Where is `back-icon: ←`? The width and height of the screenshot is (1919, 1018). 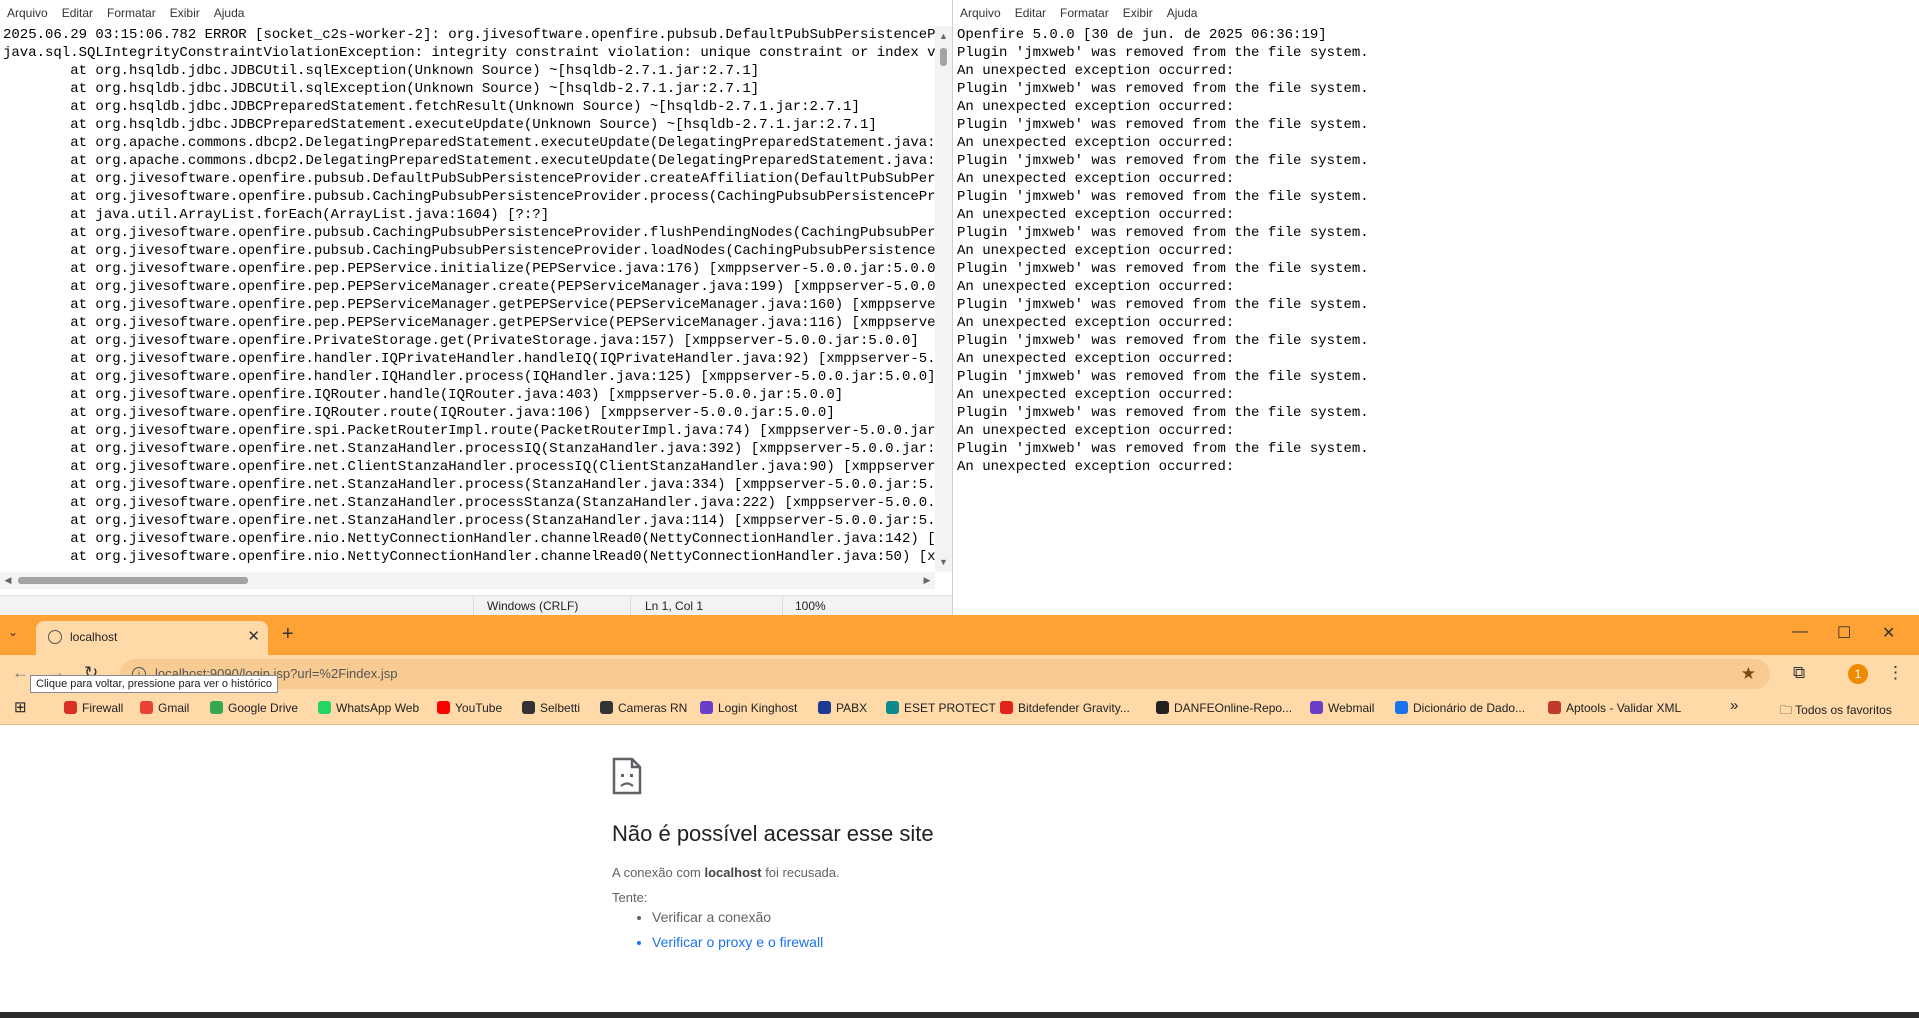
back-icon: ← is located at coordinates (20, 673).